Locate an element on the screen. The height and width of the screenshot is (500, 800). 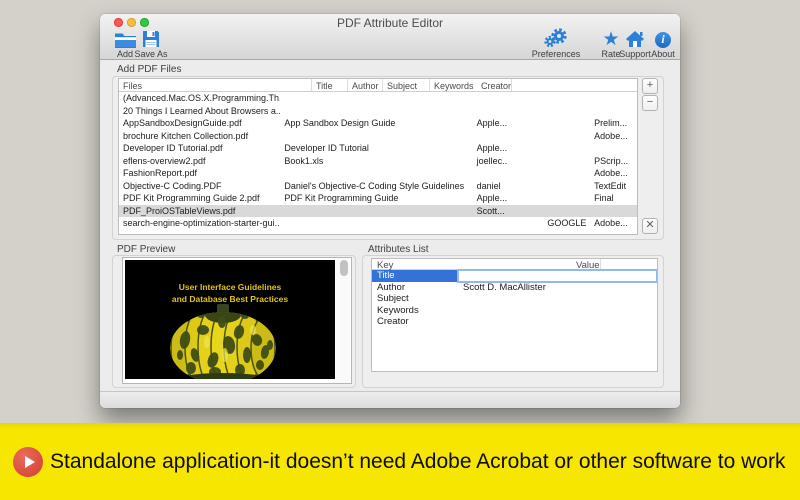
cell-files: Objective-C Coding.PDF is located at coordinates (172, 185).